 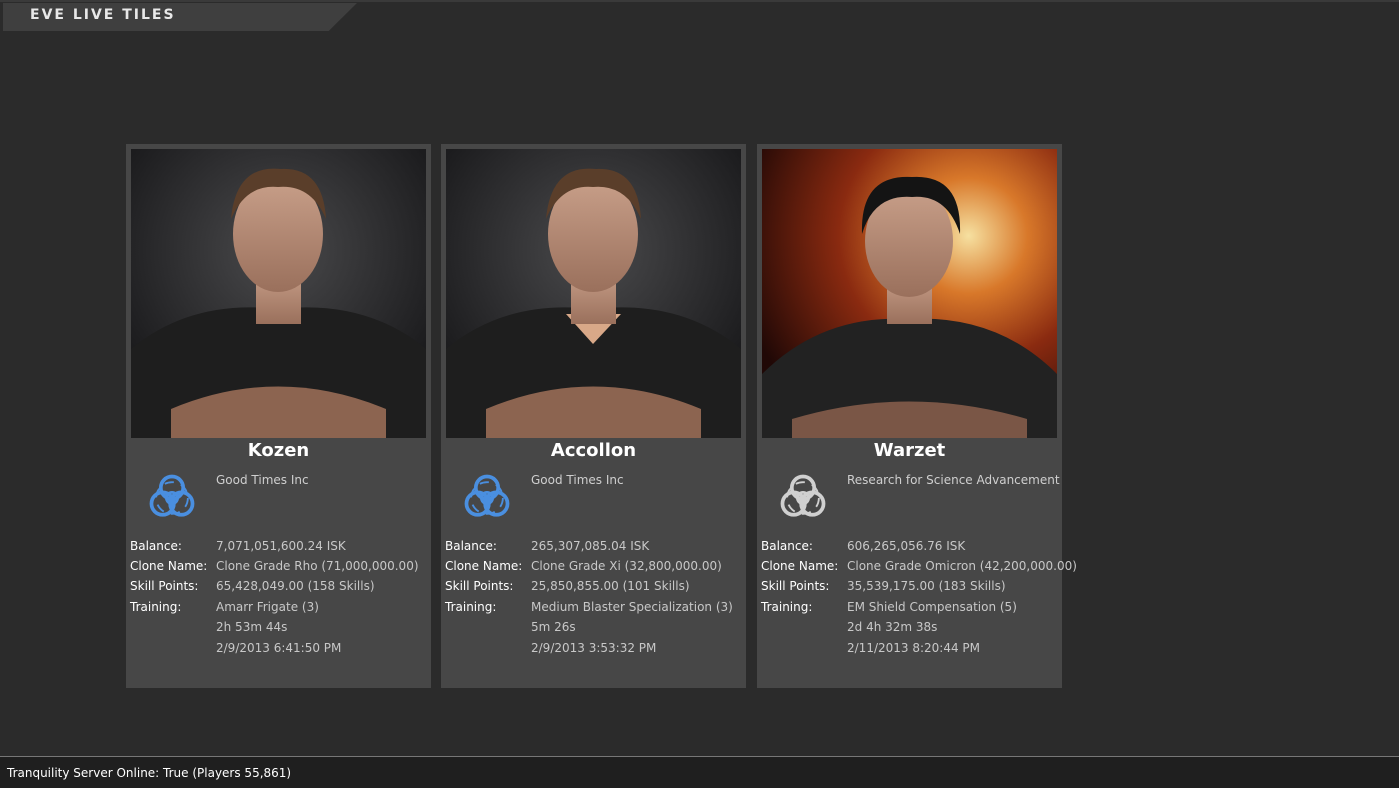 I want to click on training-skill: Amarr Frigate (3), so click(x=267, y=607).